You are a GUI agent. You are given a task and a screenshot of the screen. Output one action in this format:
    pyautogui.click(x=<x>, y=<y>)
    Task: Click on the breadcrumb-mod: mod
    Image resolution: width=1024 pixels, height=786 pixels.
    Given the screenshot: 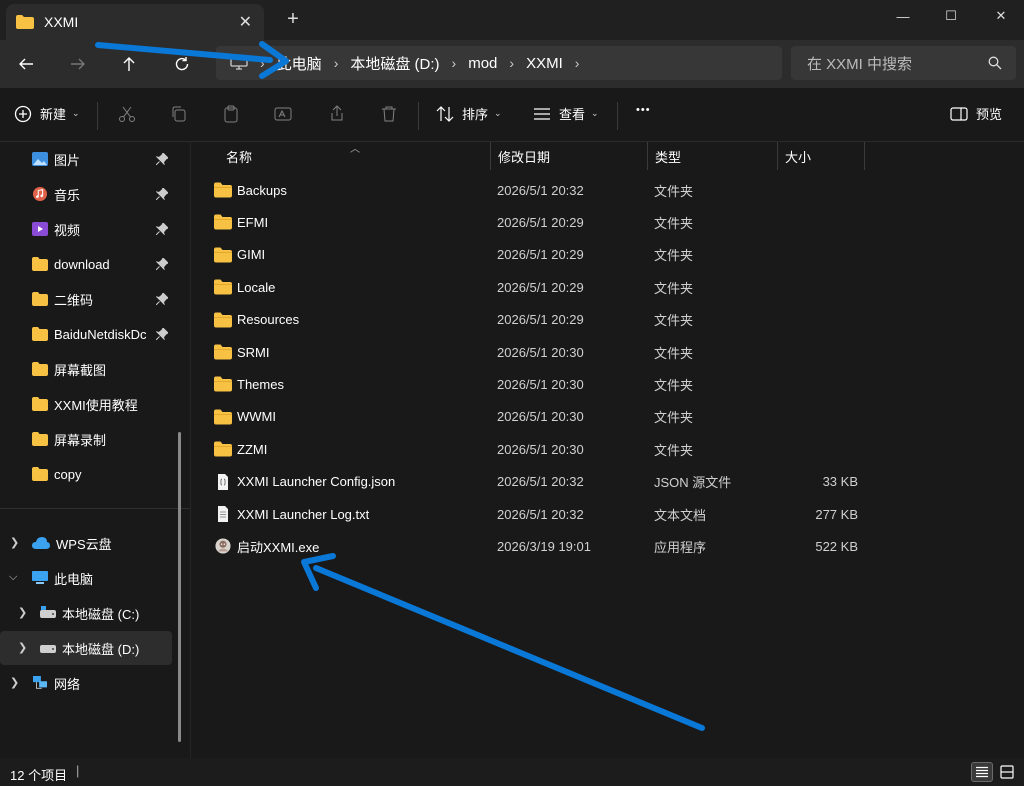 What is the action you would take?
    pyautogui.click(x=482, y=63)
    